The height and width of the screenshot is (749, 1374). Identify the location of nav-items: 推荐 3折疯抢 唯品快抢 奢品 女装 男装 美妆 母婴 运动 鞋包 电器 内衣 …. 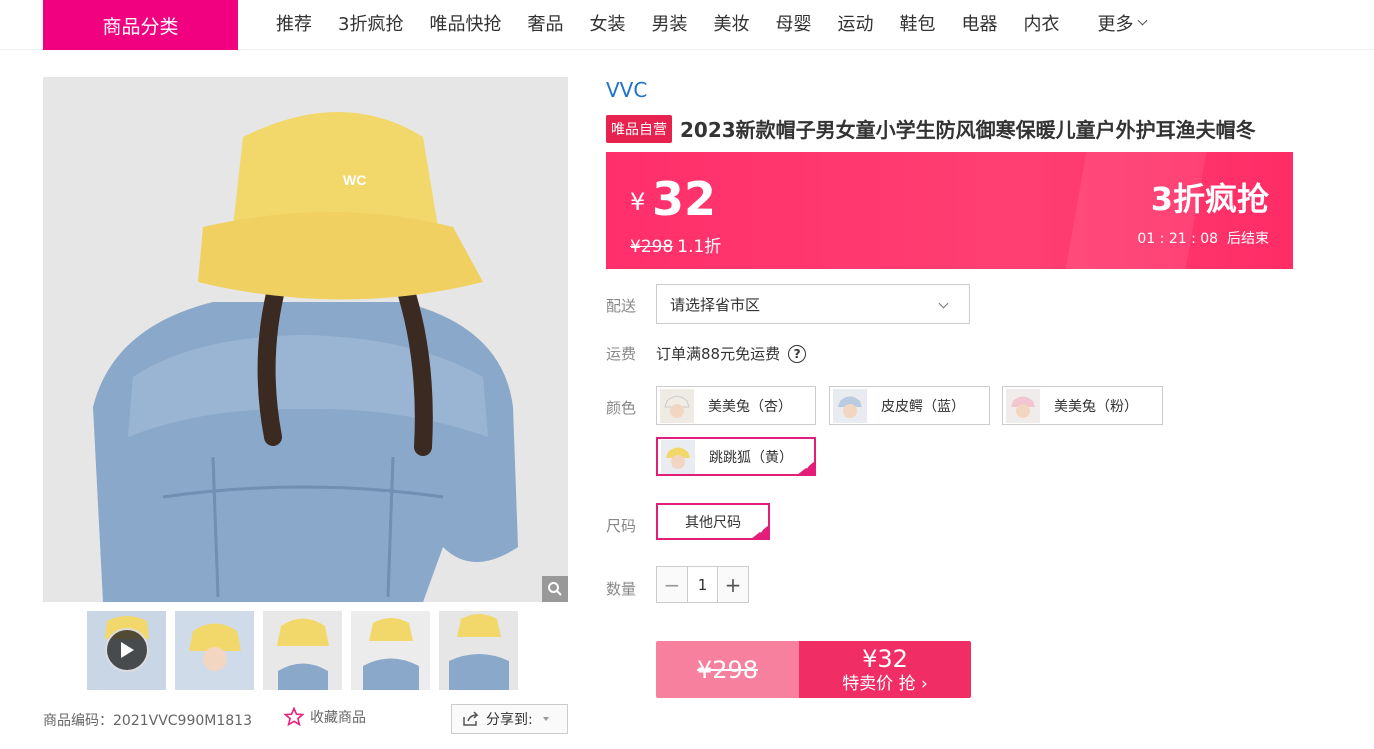
(705, 23).